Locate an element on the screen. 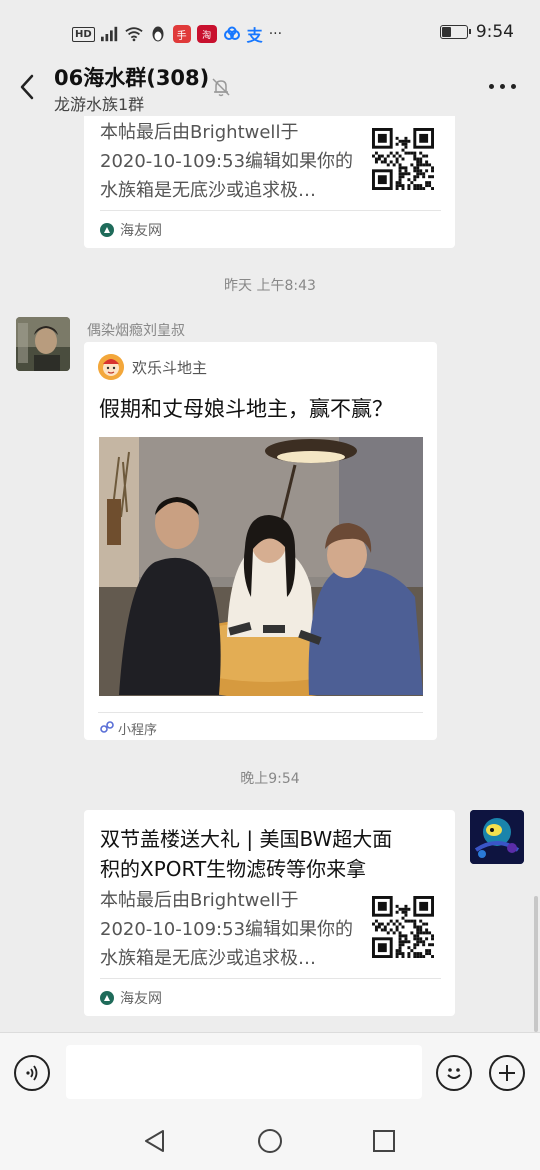 The image size is (540, 1170). emoji-icon is located at coordinates (454, 1073).